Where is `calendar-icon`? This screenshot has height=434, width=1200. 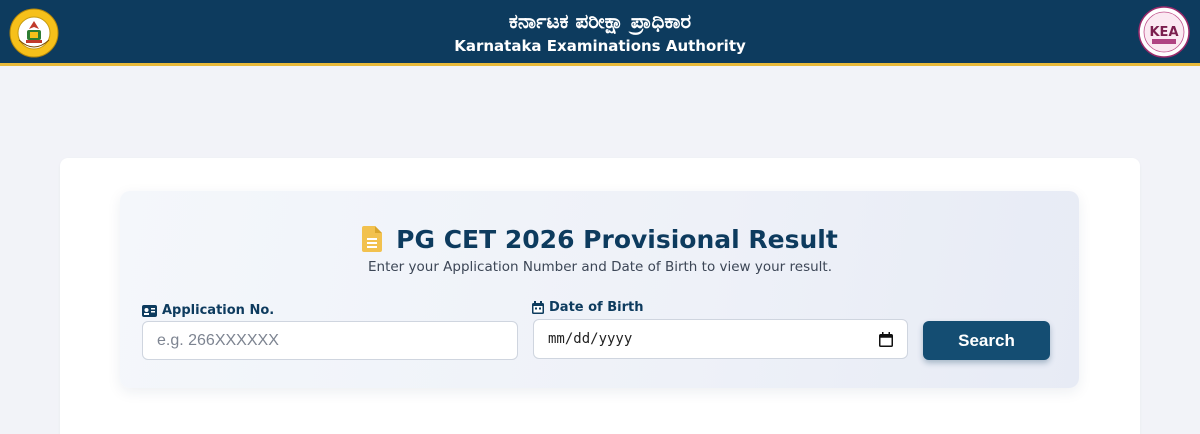 calendar-icon is located at coordinates (538, 307).